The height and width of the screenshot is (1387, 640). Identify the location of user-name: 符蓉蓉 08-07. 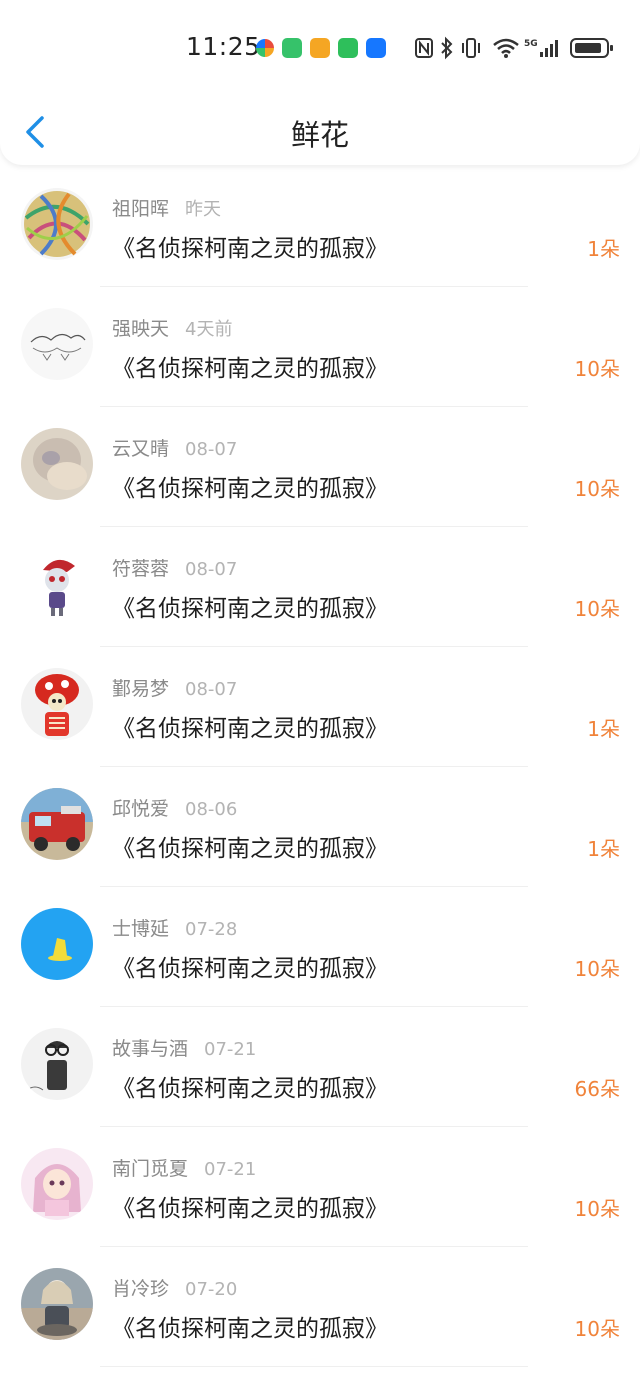
(174, 567).